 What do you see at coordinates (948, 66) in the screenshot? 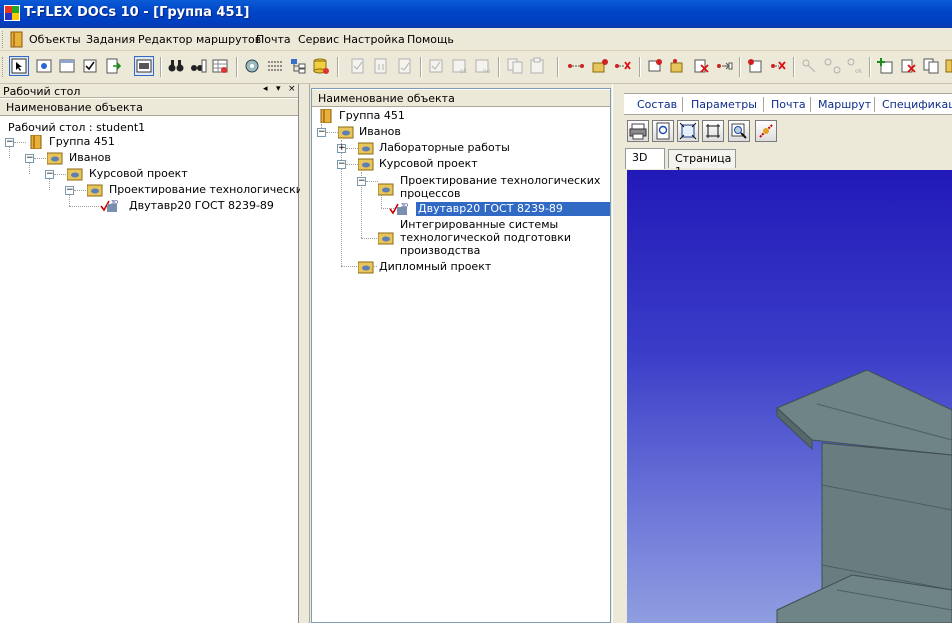
I see `more-button` at bounding box center [948, 66].